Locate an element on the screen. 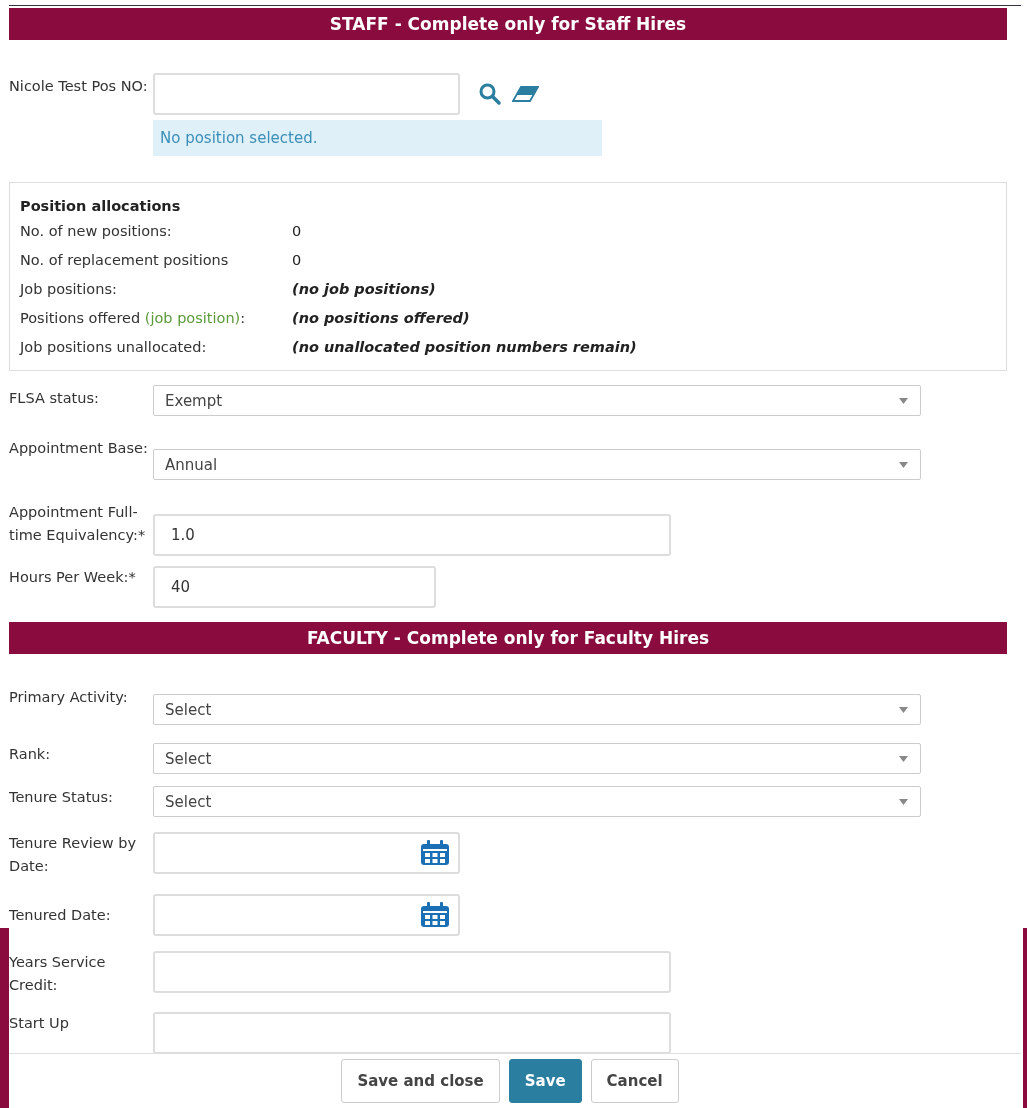 Image resolution: width=1027 pixels, height=1108 pixels. position-number-field is located at coordinates (306, 94).